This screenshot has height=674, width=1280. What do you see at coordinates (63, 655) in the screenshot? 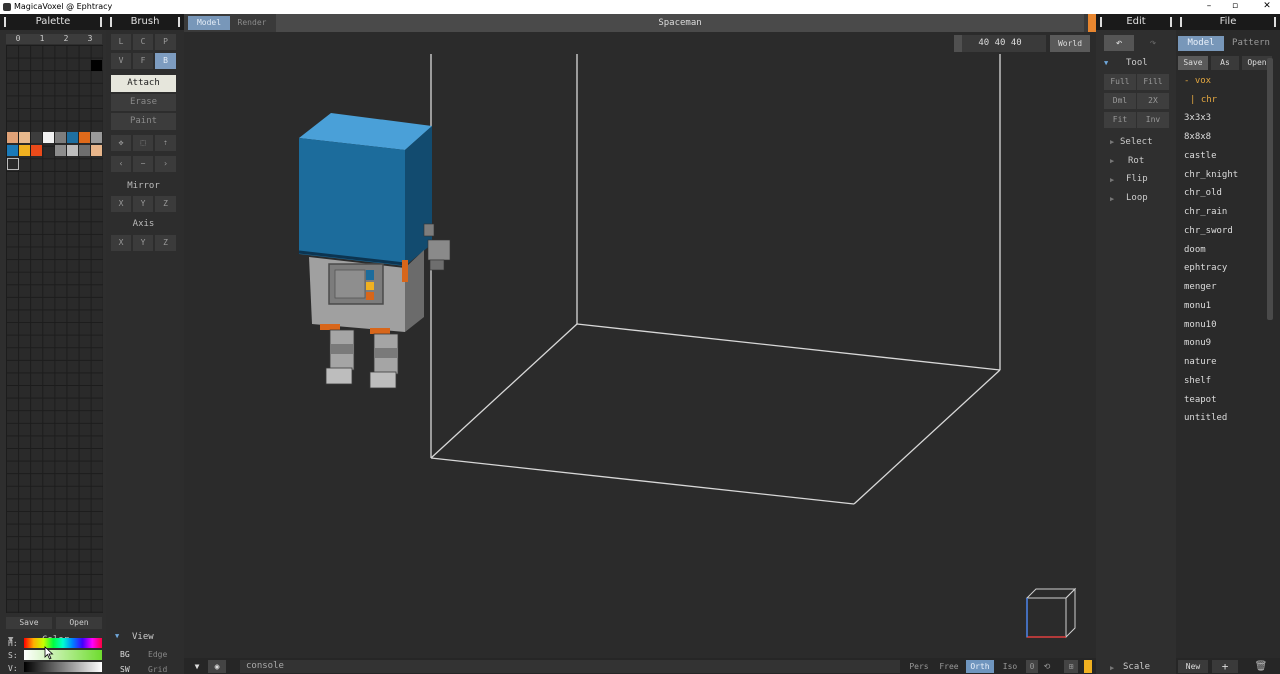
I see `saturation-slider` at bounding box center [63, 655].